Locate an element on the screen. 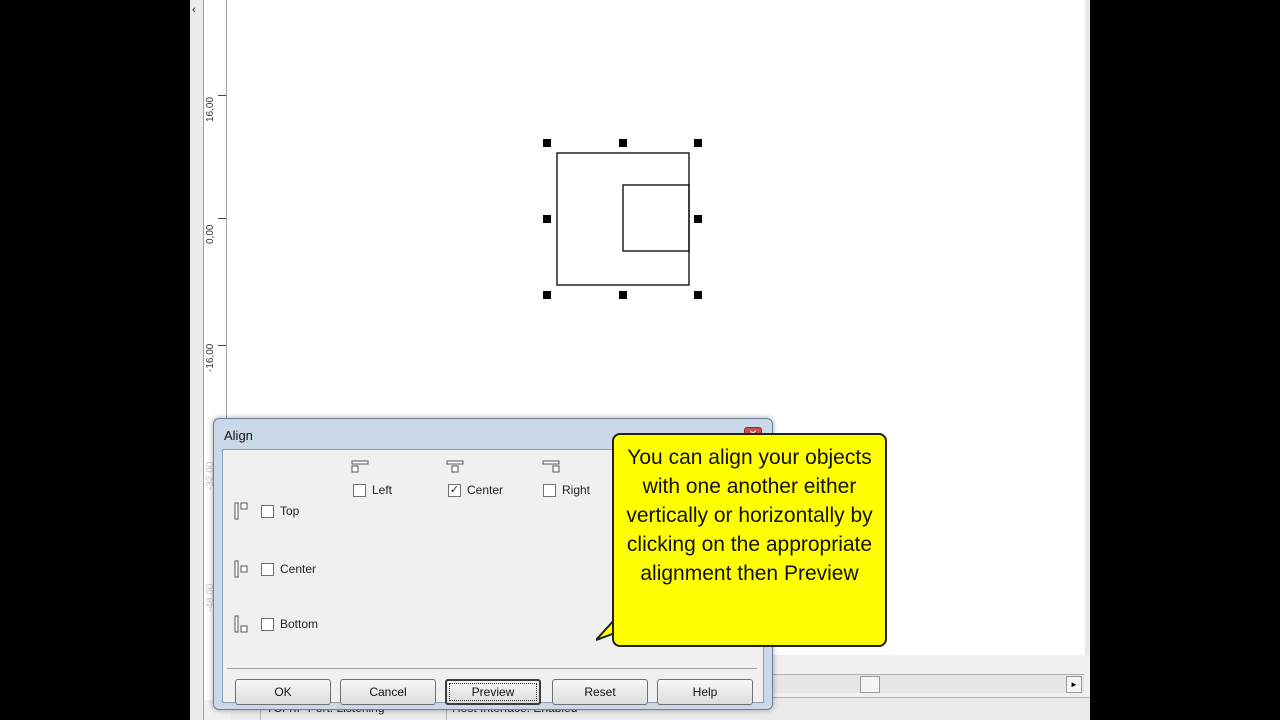 The height and width of the screenshot is (720, 1280). ruler-label: 0,00 is located at coordinates (210, 234).